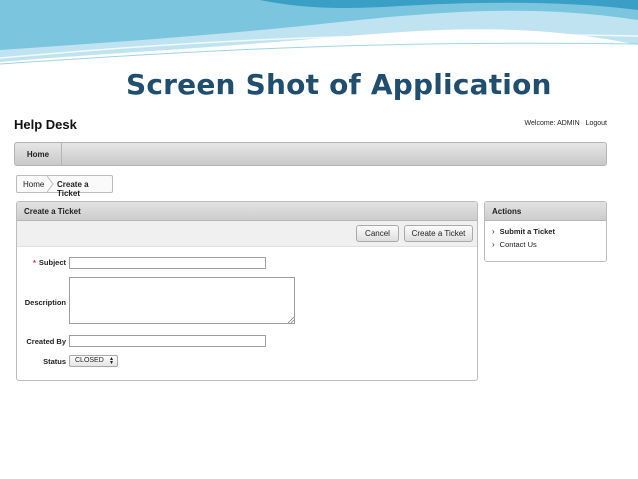 The image size is (638, 479). What do you see at coordinates (552, 123) in the screenshot?
I see `welcome-text: Welcome: ADMIN` at bounding box center [552, 123].